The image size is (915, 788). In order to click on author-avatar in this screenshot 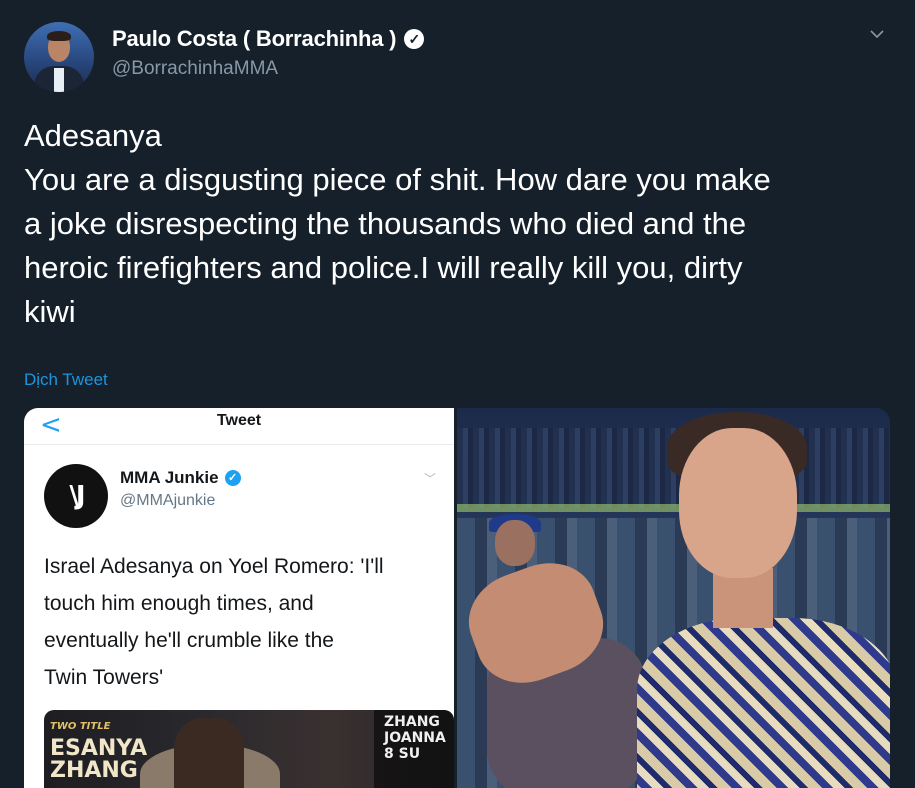, I will do `click(59, 57)`.